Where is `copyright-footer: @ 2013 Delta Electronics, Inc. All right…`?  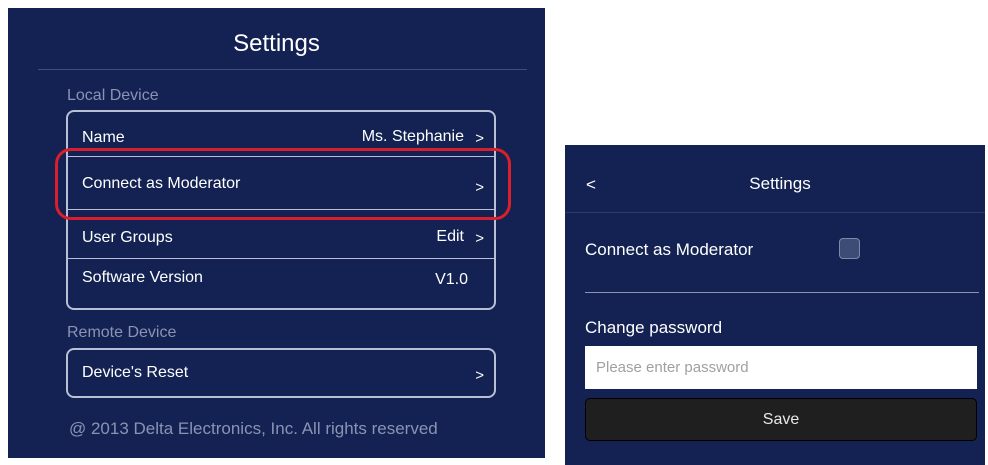 copyright-footer: @ 2013 Delta Electronics, Inc. All right… is located at coordinates (253, 428).